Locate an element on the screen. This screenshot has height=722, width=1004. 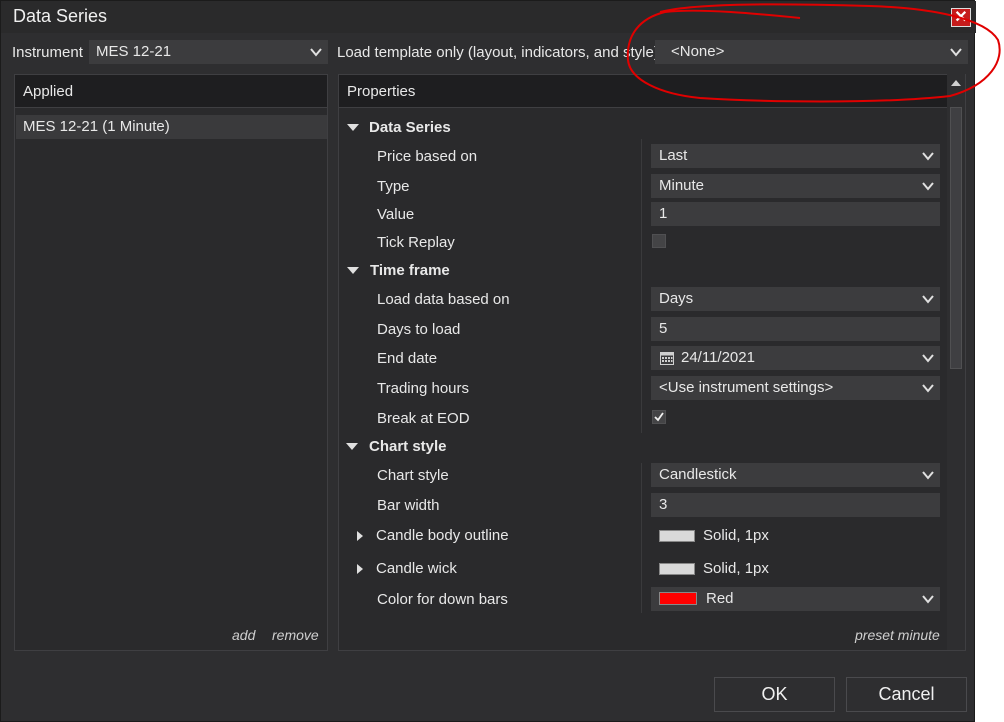
template-selector: <None> is located at coordinates (811, 52).